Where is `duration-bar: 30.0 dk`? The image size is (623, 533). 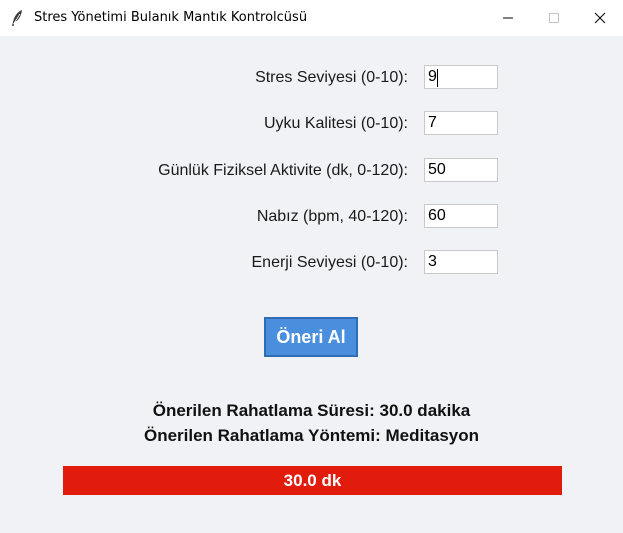 duration-bar: 30.0 dk is located at coordinates (312, 480).